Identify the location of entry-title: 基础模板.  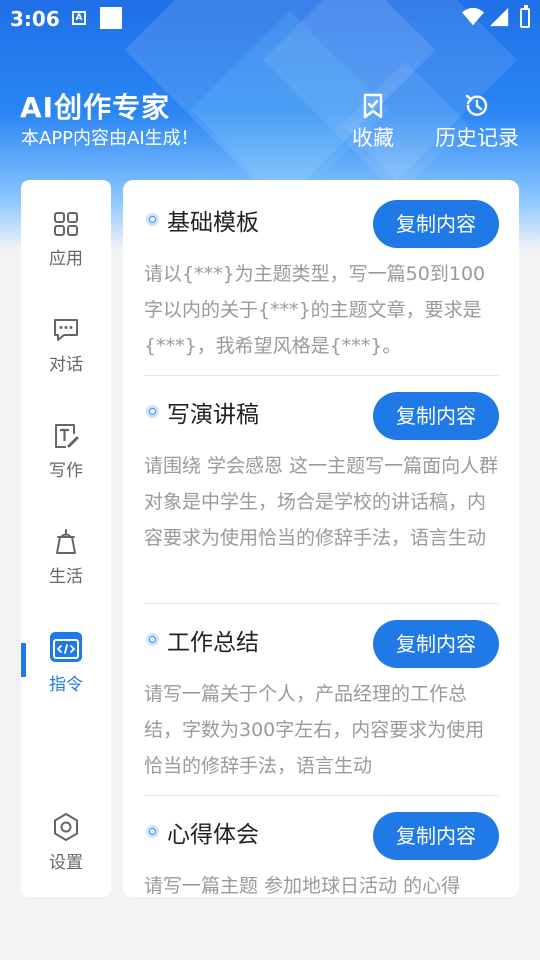
(213, 223).